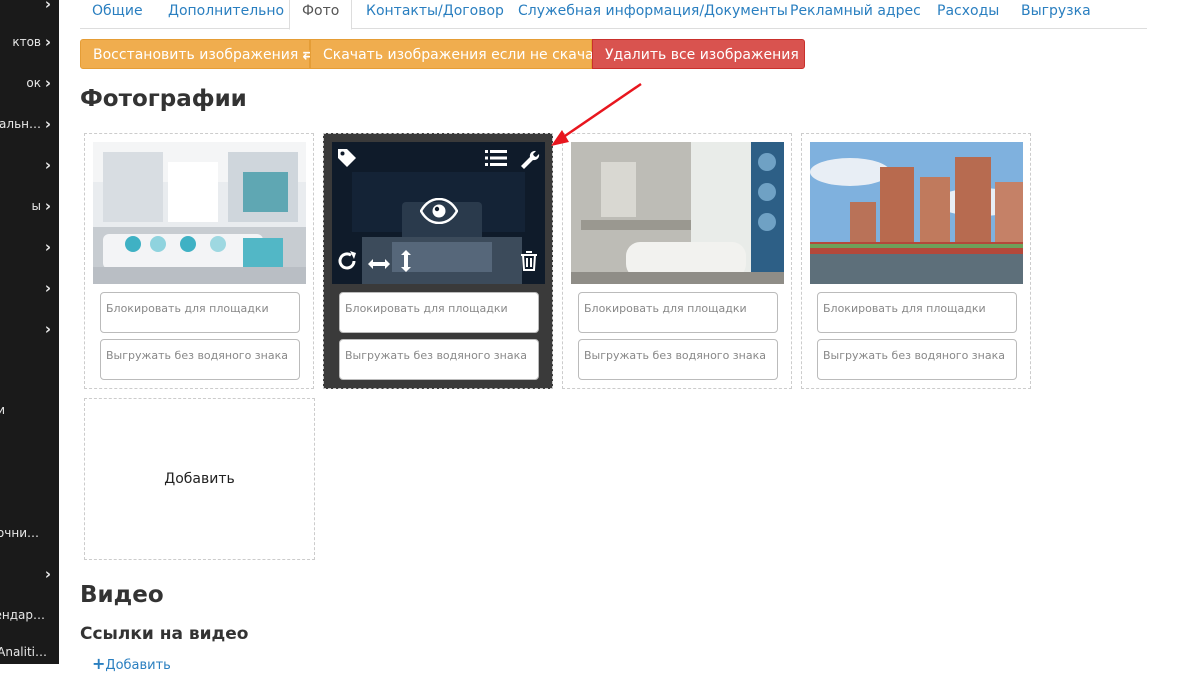  What do you see at coordinates (199, 213) in the screenshot?
I see `photo-living-room` at bounding box center [199, 213].